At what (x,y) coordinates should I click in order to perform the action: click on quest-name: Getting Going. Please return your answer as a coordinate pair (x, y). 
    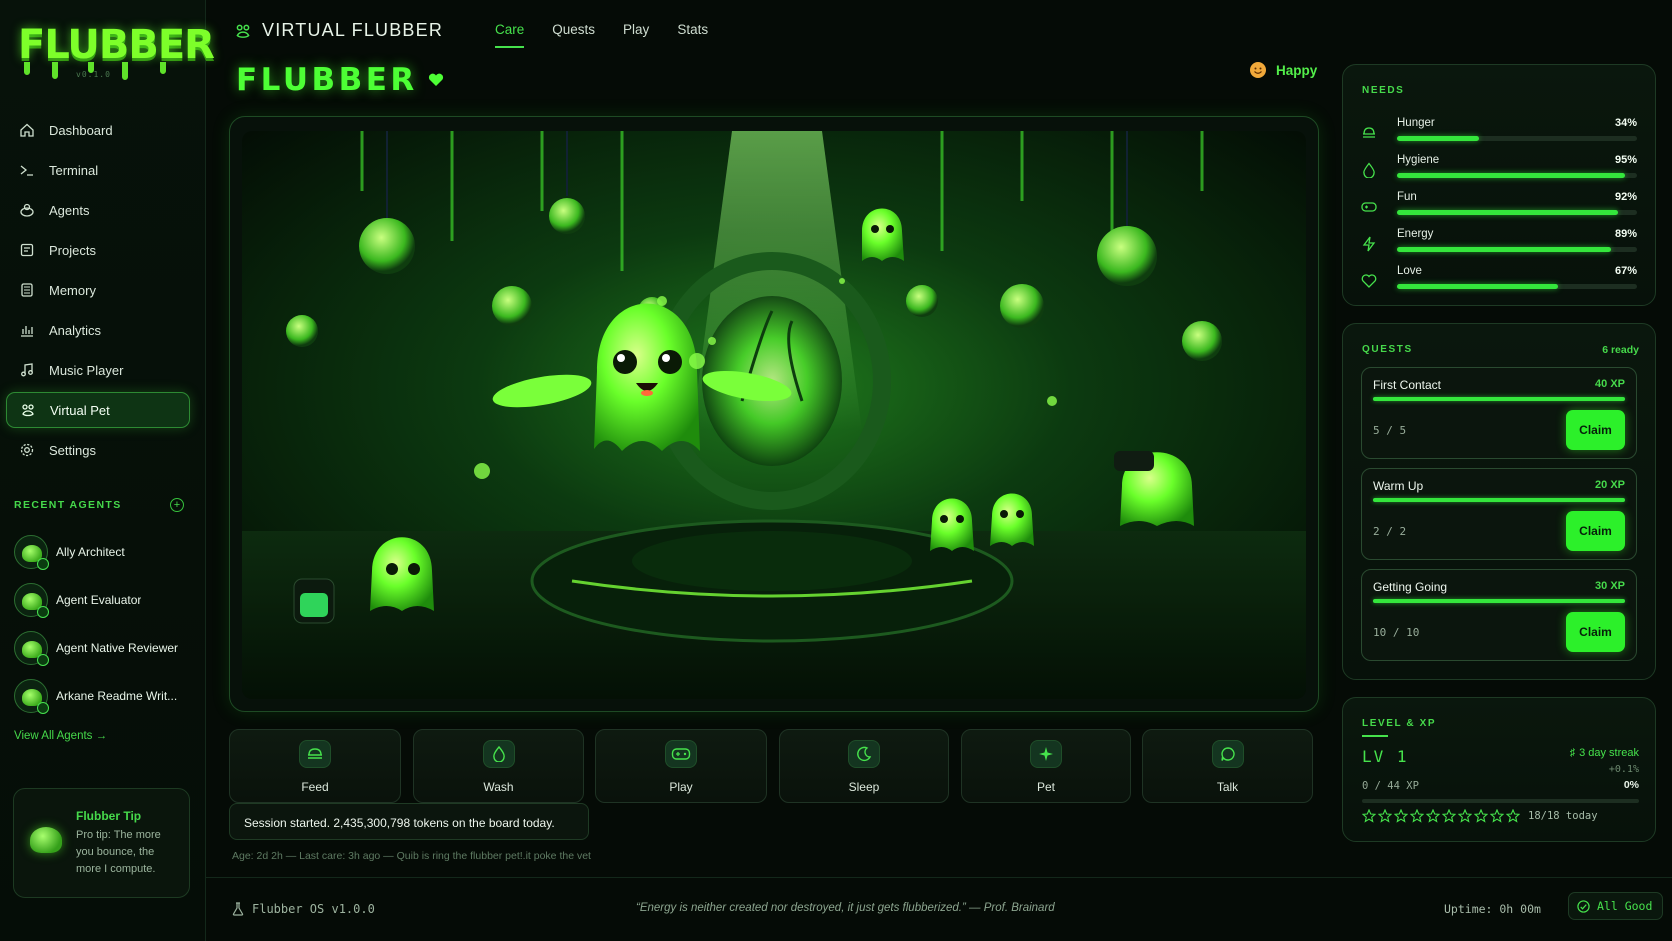
    Looking at the image, I should click on (1410, 587).